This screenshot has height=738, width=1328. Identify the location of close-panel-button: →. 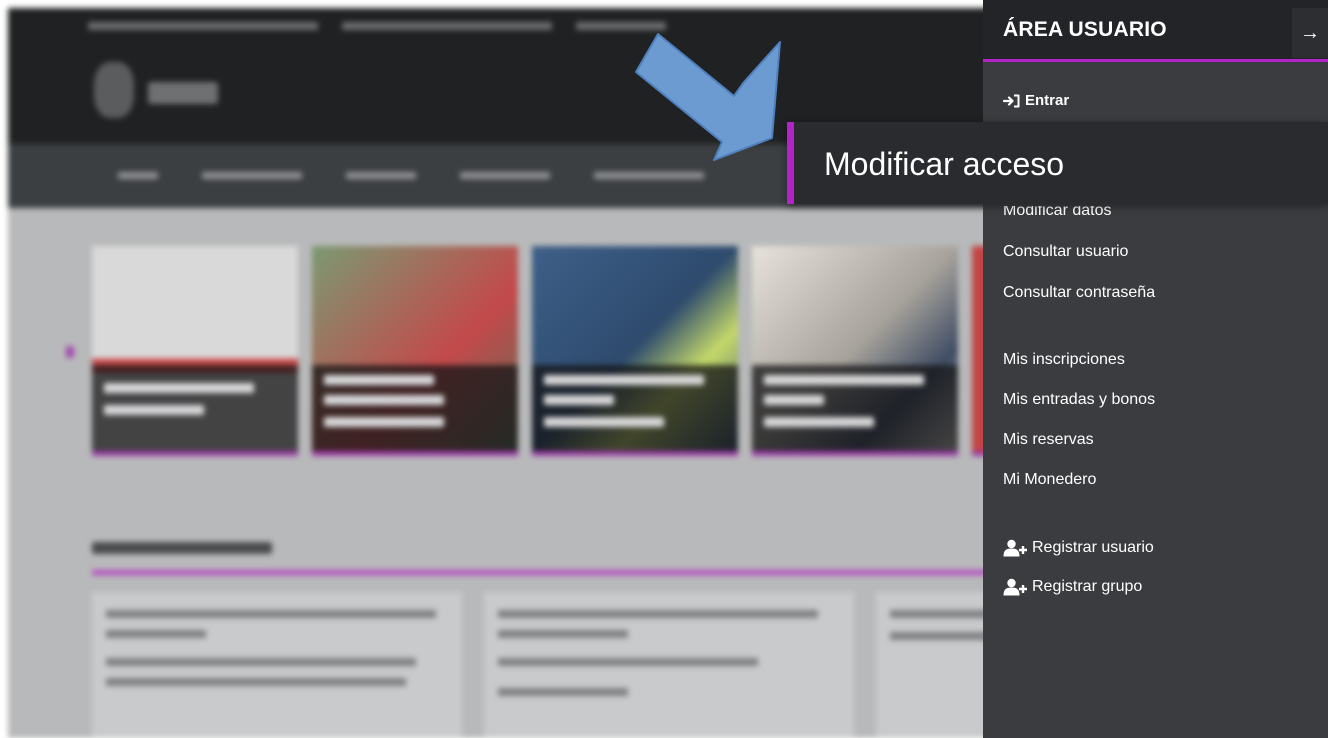
(1310, 33).